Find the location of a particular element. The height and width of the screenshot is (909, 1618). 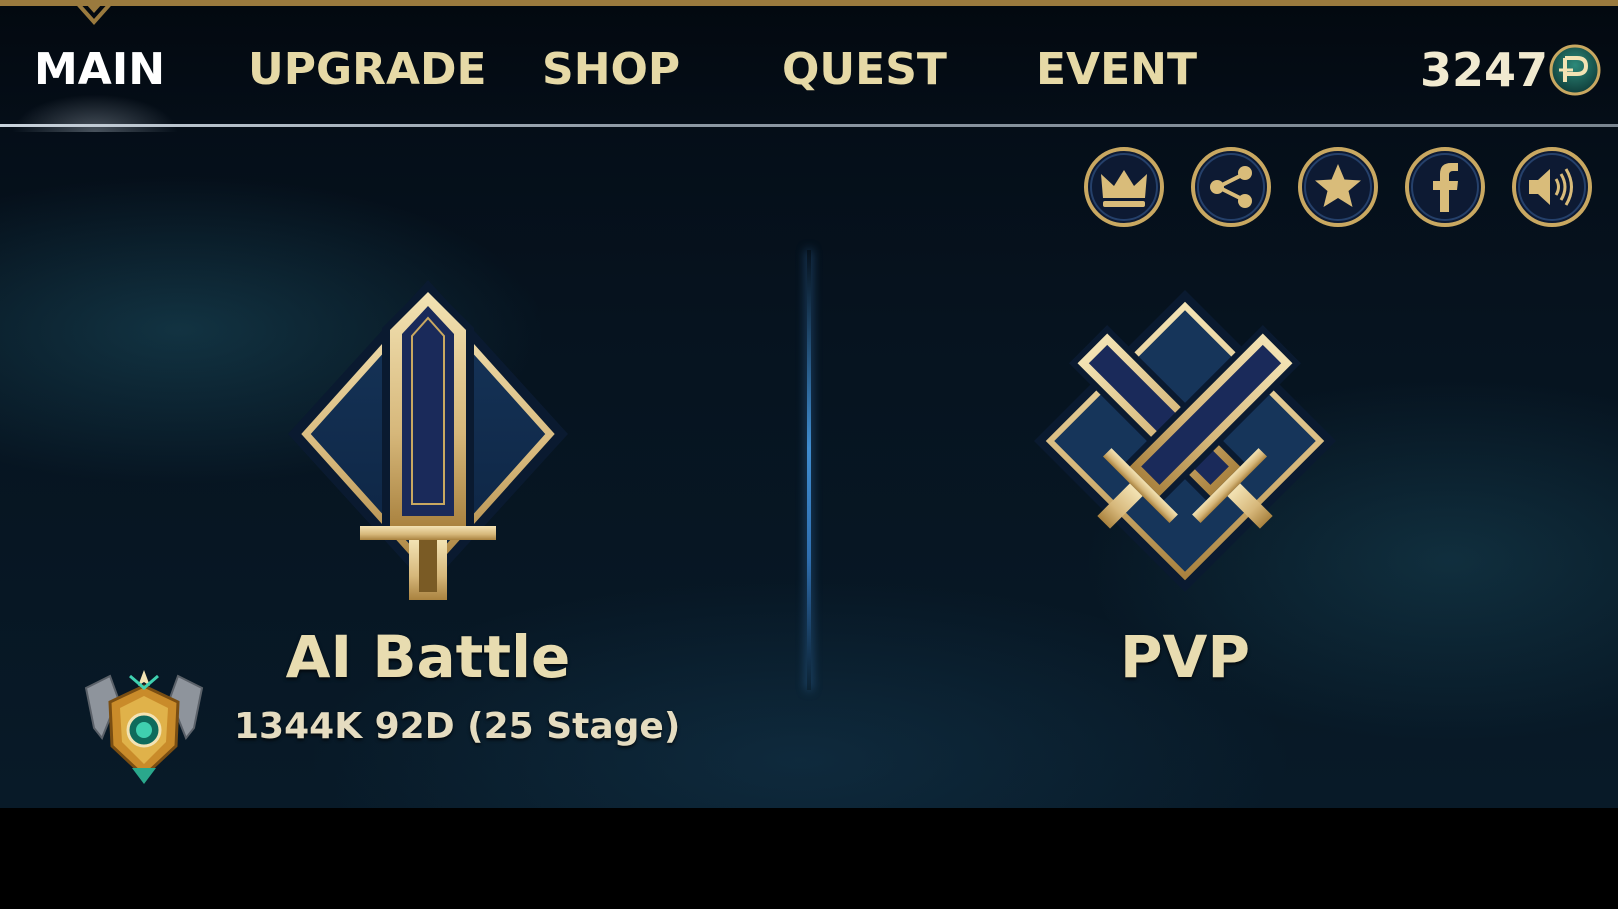

rank-badge-icon is located at coordinates (144, 727).